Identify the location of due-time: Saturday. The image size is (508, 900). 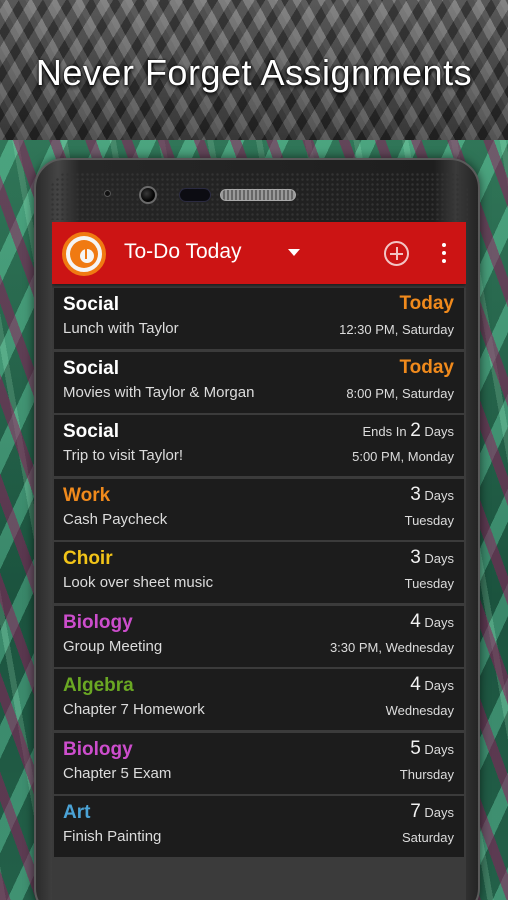
(427, 837).